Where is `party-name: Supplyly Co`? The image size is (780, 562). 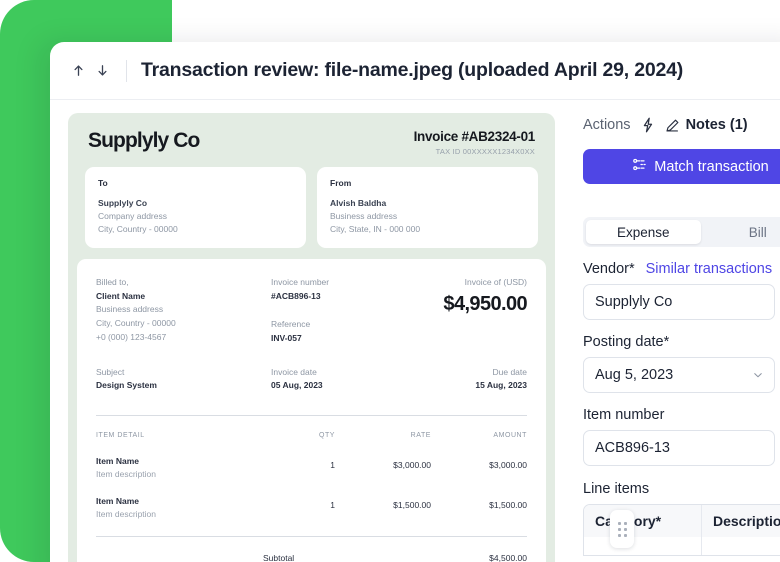
party-name: Supplyly Co is located at coordinates (123, 203).